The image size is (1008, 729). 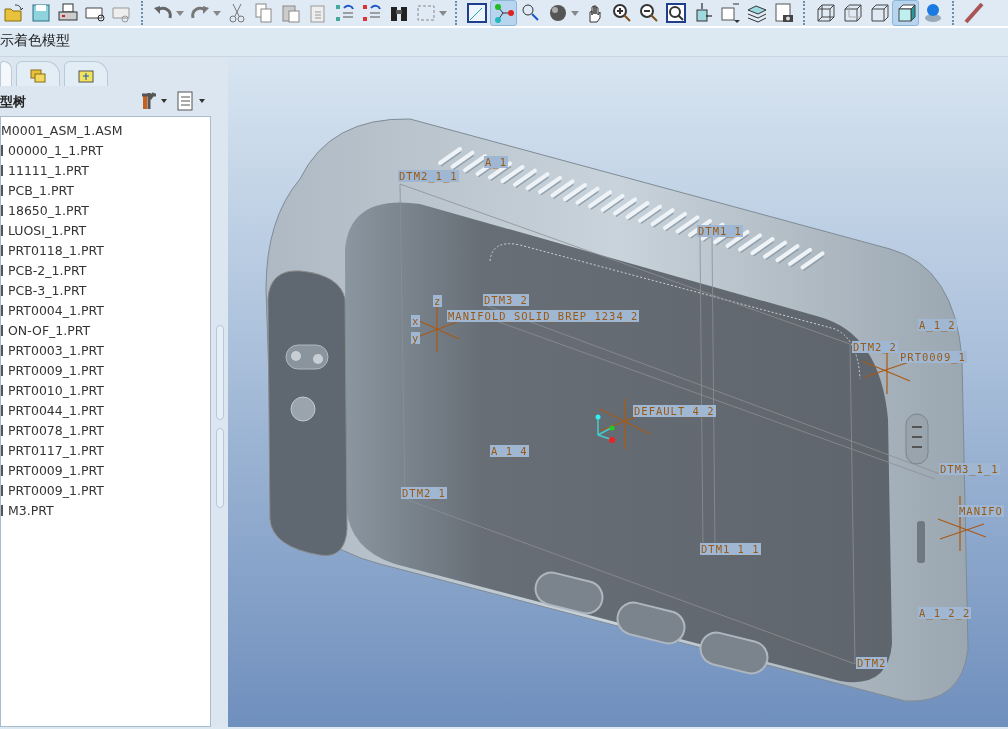 What do you see at coordinates (730, 549) in the screenshot?
I see `datum-label: DTM1_1_1` at bounding box center [730, 549].